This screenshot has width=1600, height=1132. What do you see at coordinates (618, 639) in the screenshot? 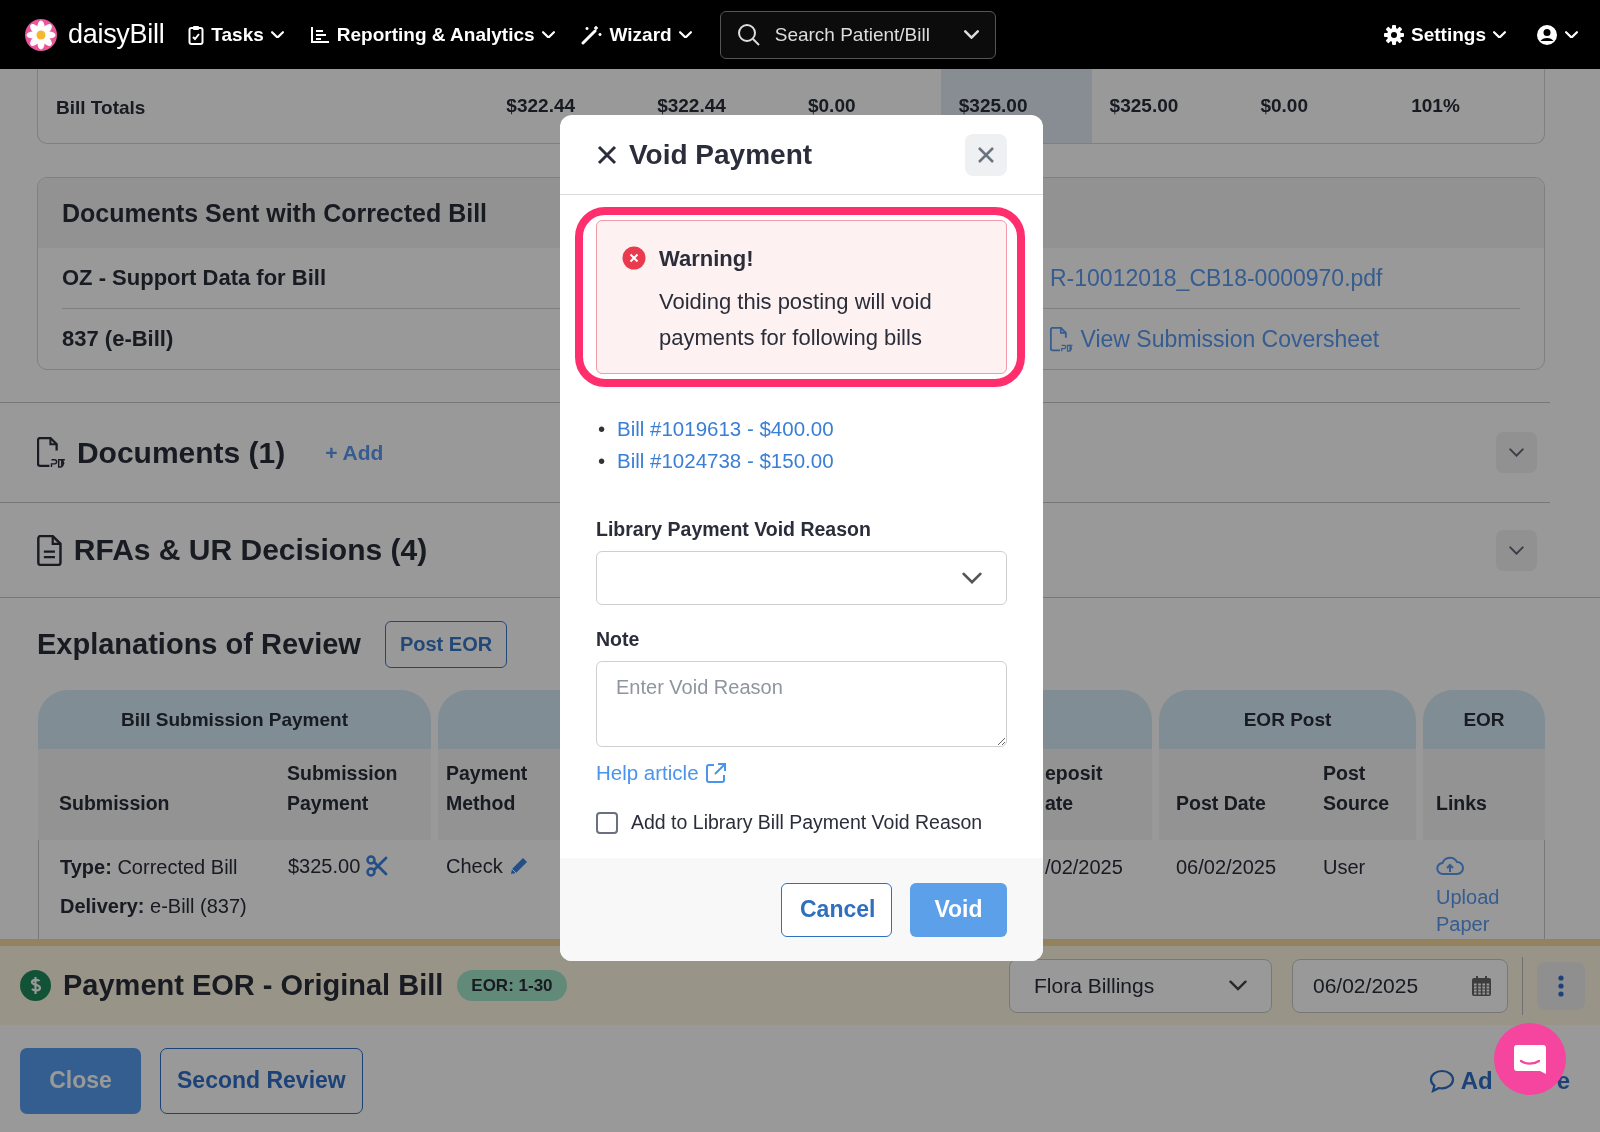
I see `field-label: Note` at bounding box center [618, 639].